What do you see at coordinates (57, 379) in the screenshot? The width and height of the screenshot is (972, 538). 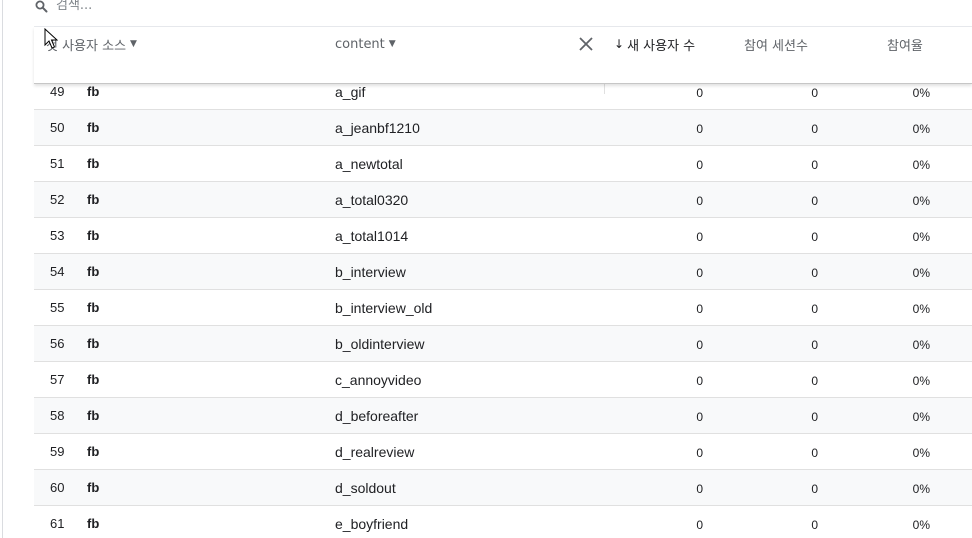 I see `row-index: 57` at bounding box center [57, 379].